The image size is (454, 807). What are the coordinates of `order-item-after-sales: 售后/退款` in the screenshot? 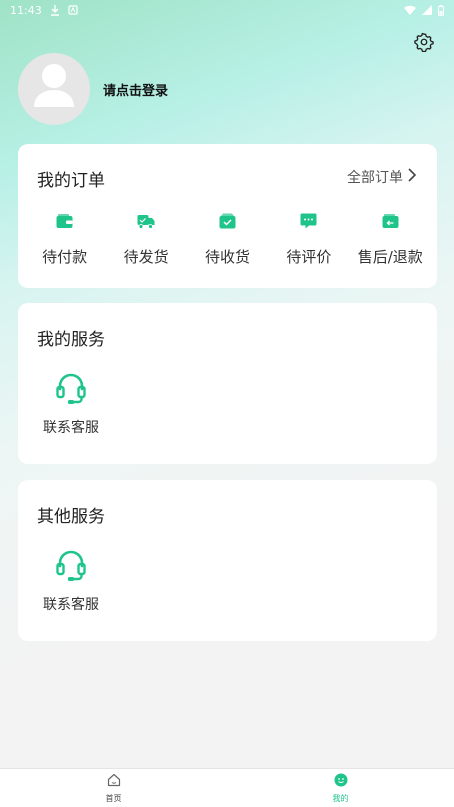 It's located at (390, 239).